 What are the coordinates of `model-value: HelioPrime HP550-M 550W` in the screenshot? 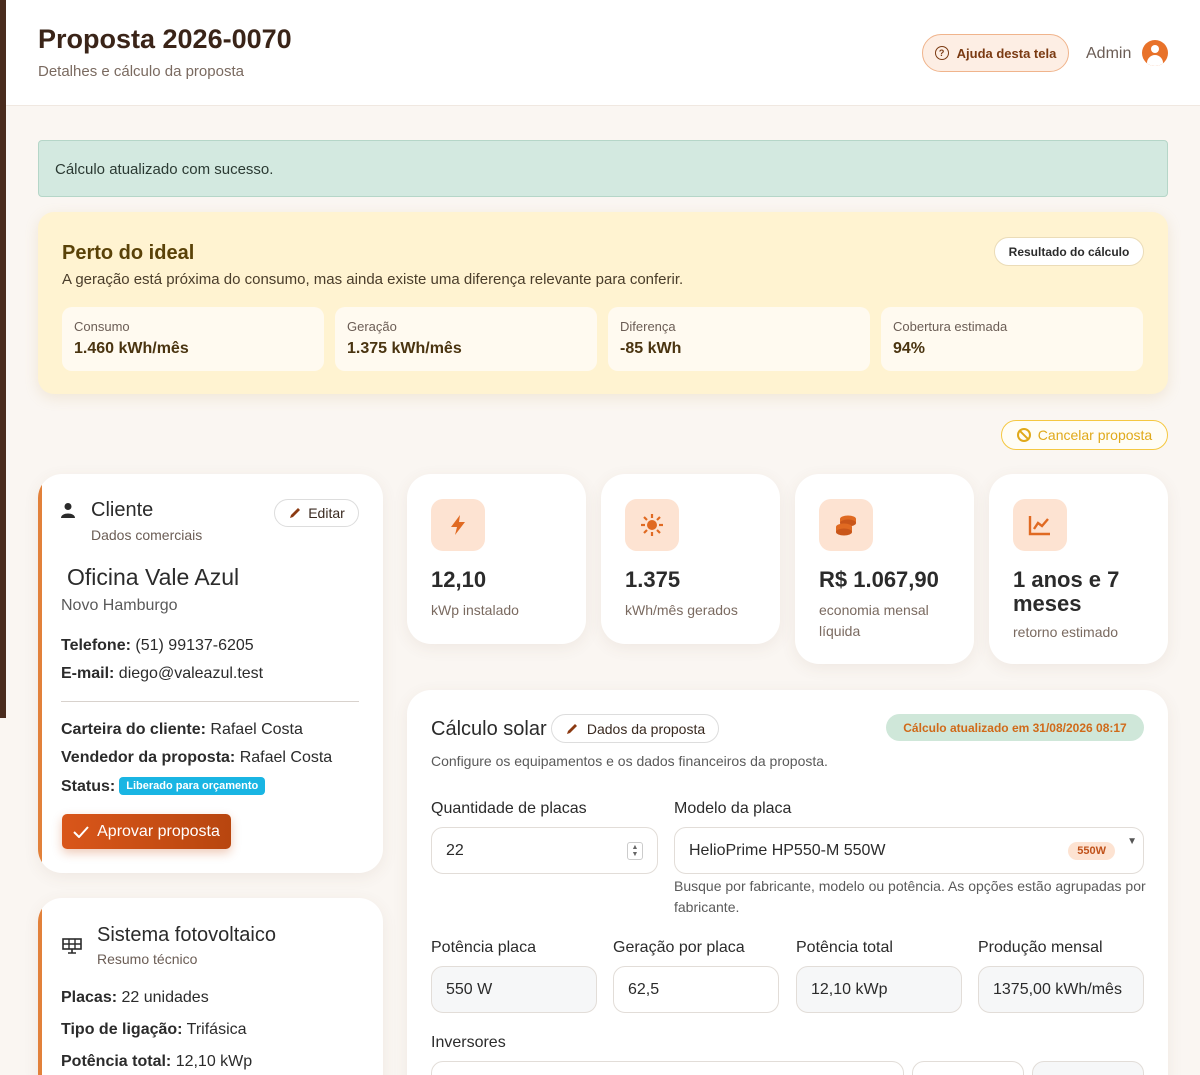 It's located at (787, 850).